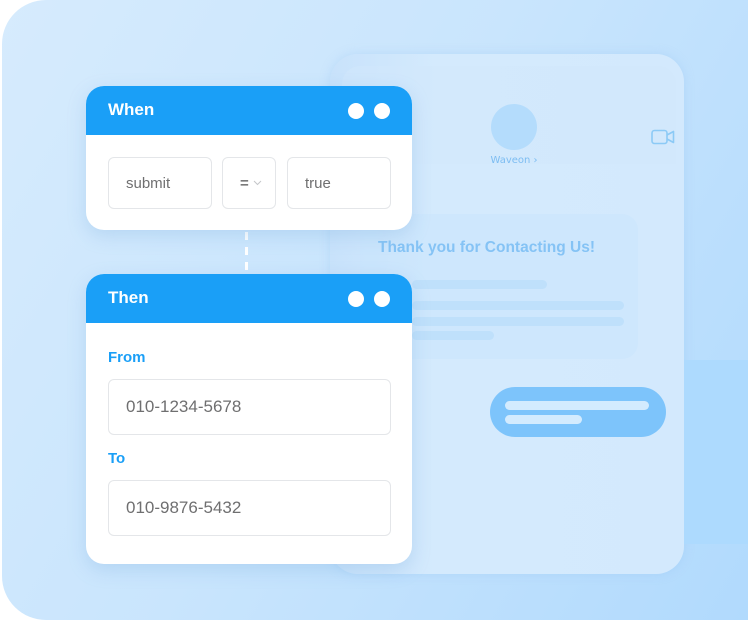  Describe the element at coordinates (249, 298) in the screenshot. I see `then-card-header: Then` at that location.